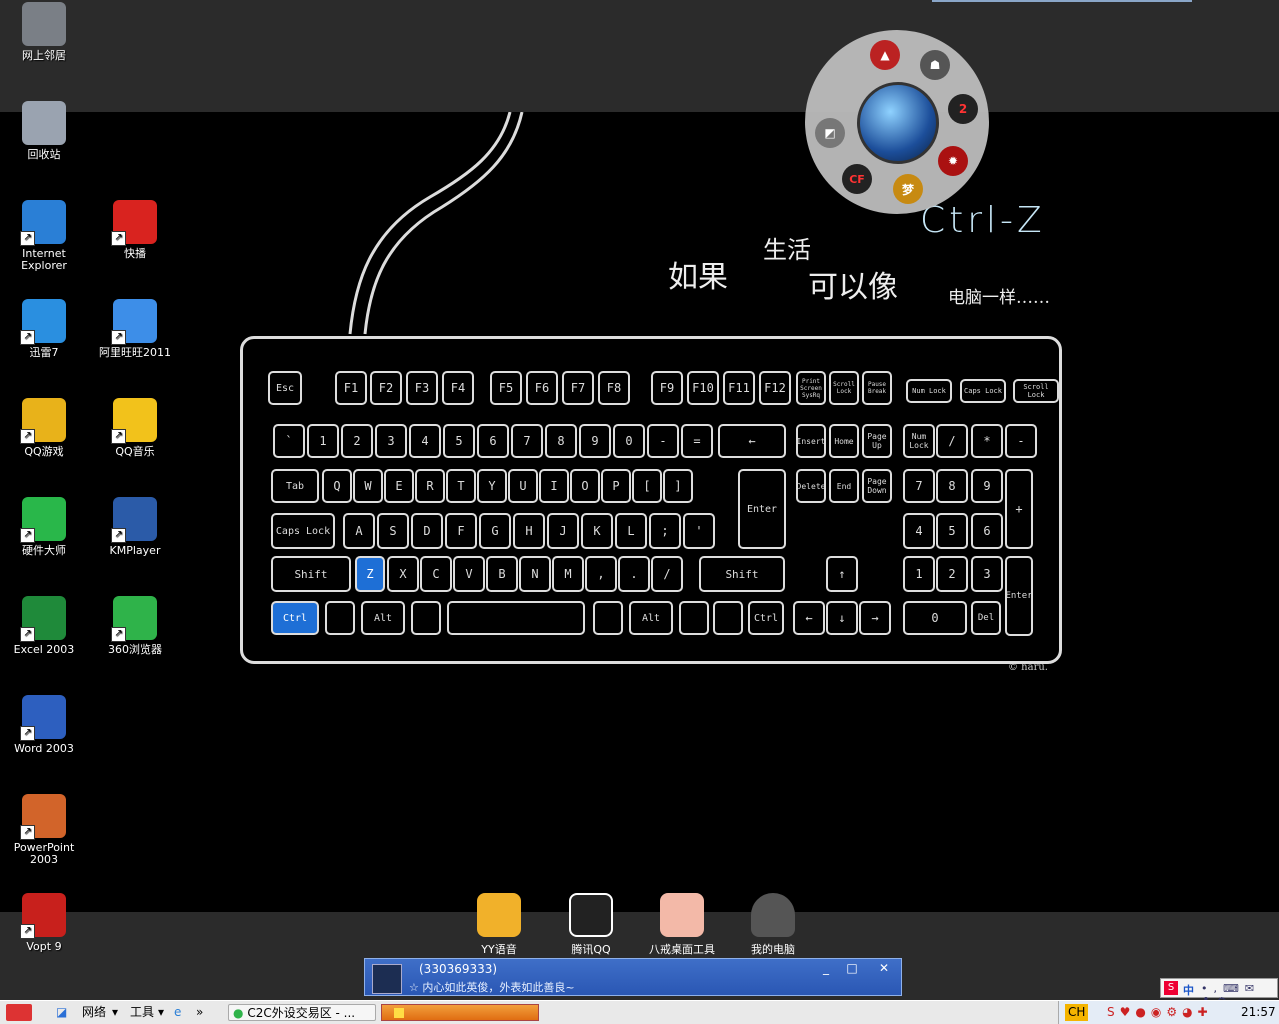 This screenshot has width=1279, height=1024. What do you see at coordinates (44, 830) in the screenshot?
I see `desktop-icon-powerpoint-2003: ↗ PowerPoint 2003` at bounding box center [44, 830].